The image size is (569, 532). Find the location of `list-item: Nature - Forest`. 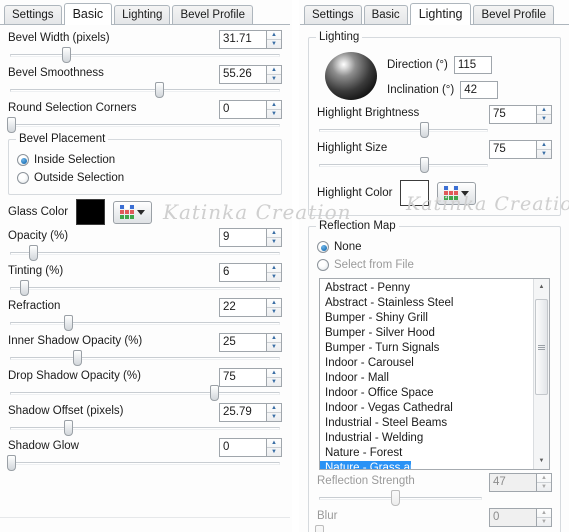

list-item: Nature - Forest is located at coordinates (426, 453).